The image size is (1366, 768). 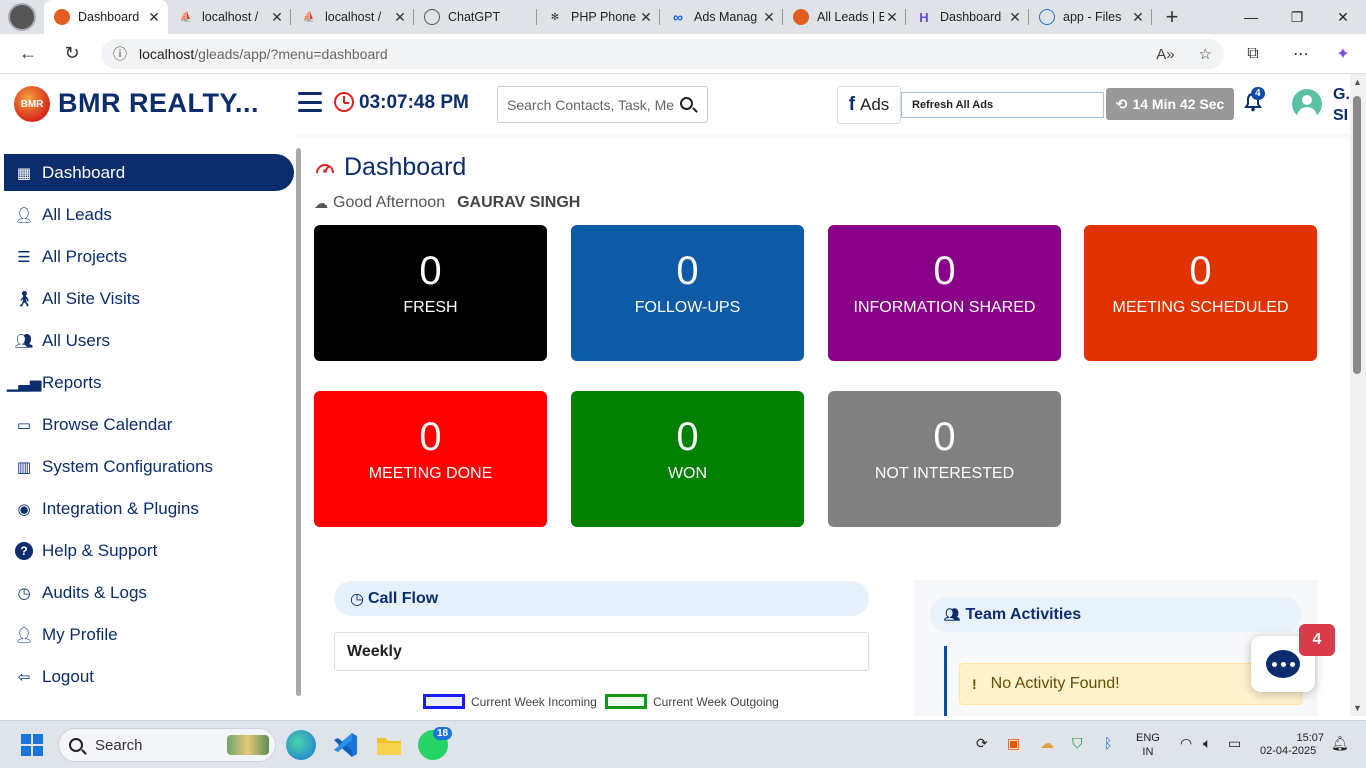 What do you see at coordinates (1253, 54) in the screenshot?
I see `extensions-icon: ⧉` at bounding box center [1253, 54].